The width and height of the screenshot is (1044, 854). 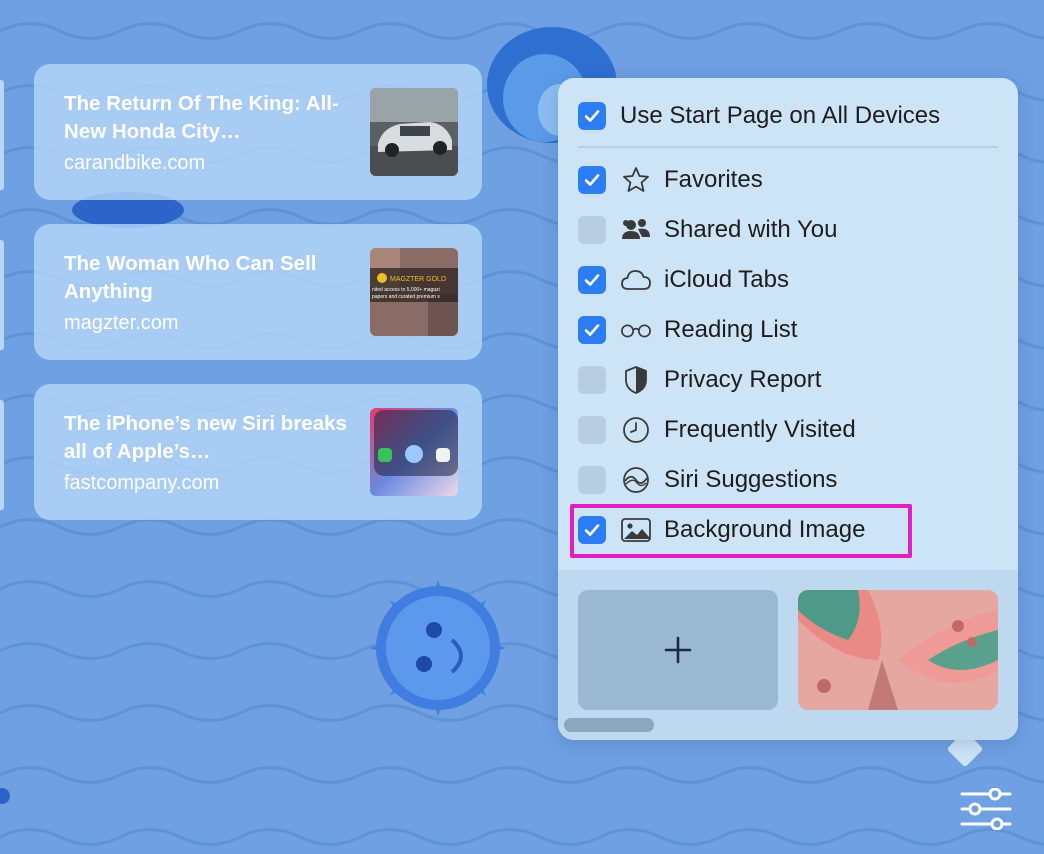 I want to click on option-icloud-tabs: iCloud Tabs, so click(x=683, y=280).